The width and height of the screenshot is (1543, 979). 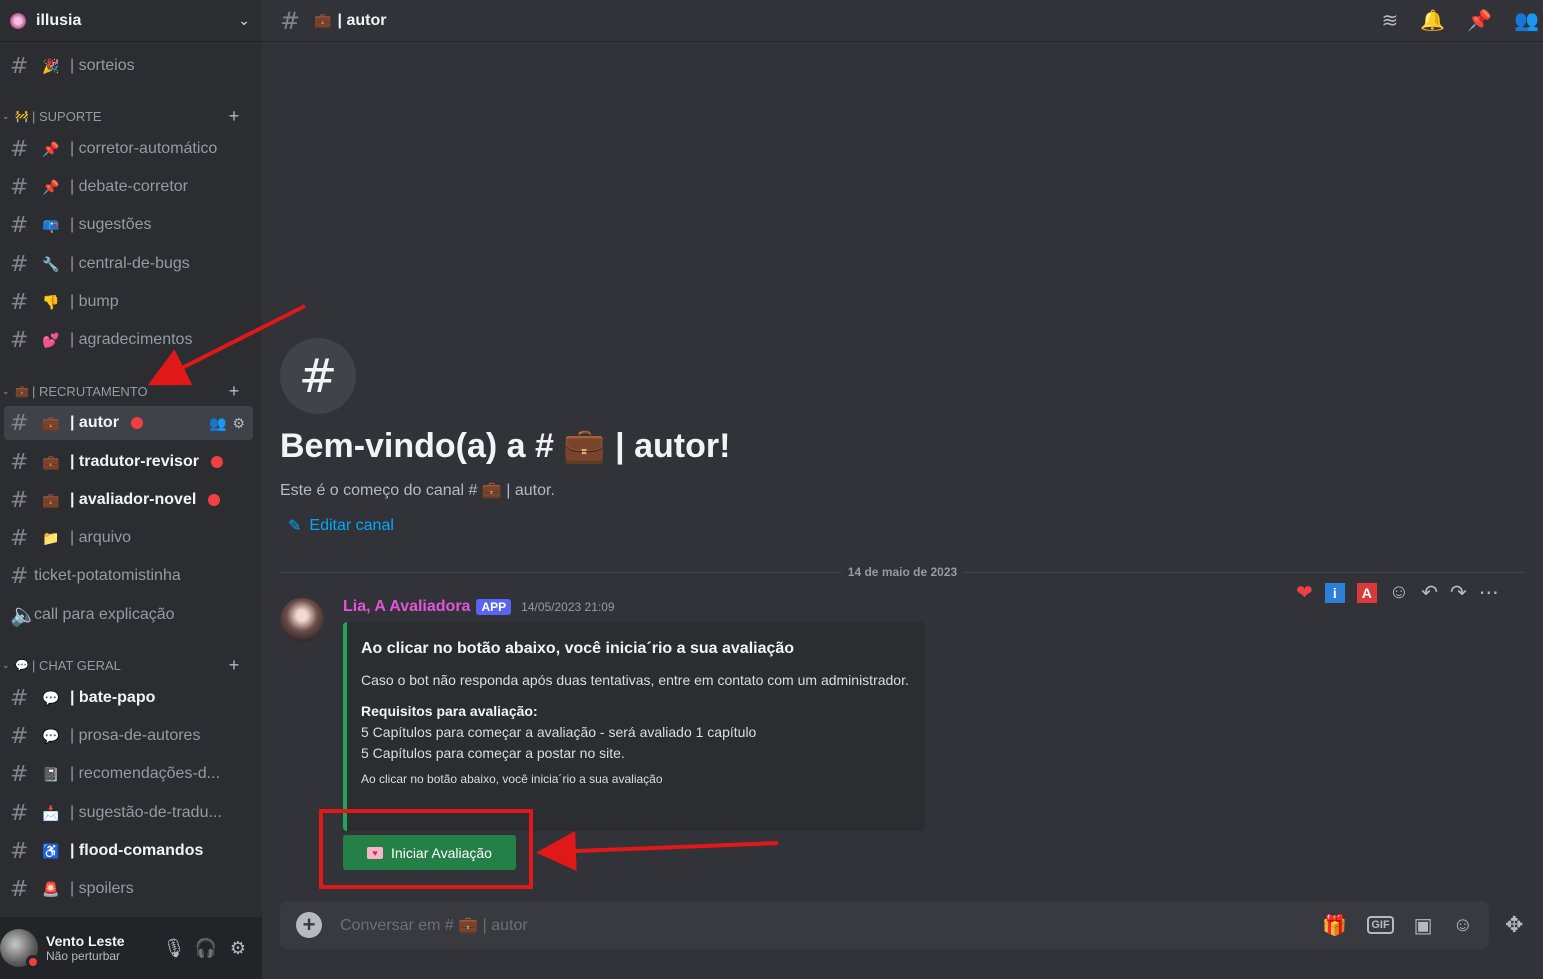 I want to click on reply-icon: ↶, so click(x=1429, y=592).